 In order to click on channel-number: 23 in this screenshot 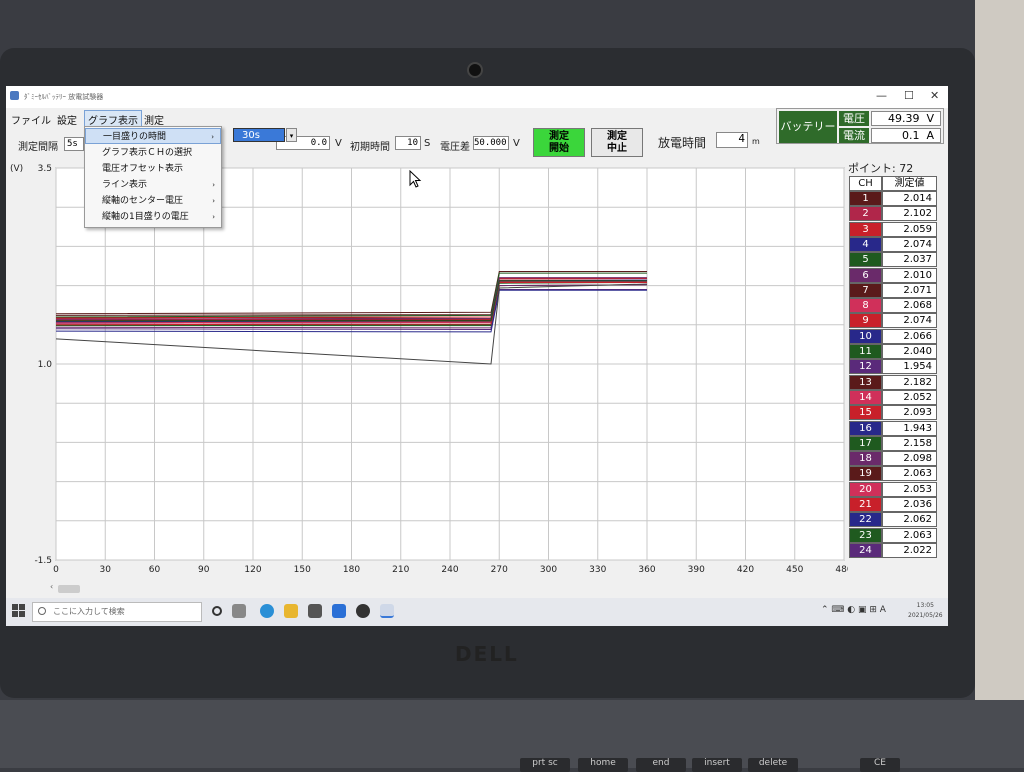, I will do `click(865, 535)`.